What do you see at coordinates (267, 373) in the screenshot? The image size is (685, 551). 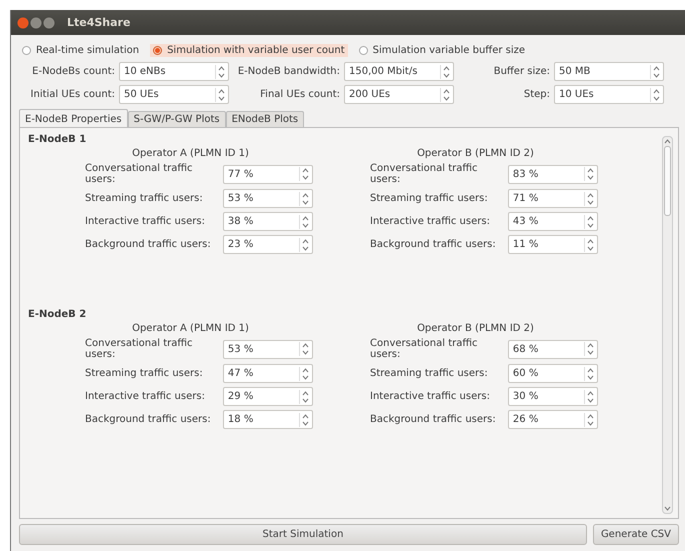 I see `spin-field: 47 %` at bounding box center [267, 373].